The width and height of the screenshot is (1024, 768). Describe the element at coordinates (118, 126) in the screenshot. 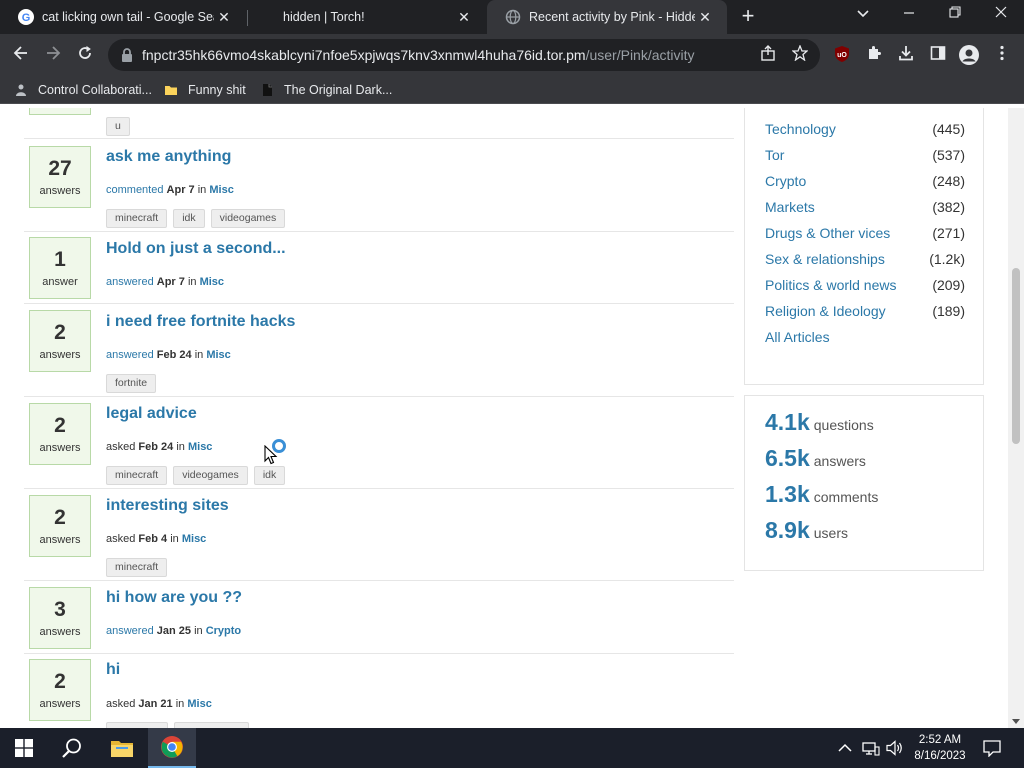

I see `tag: u` at that location.